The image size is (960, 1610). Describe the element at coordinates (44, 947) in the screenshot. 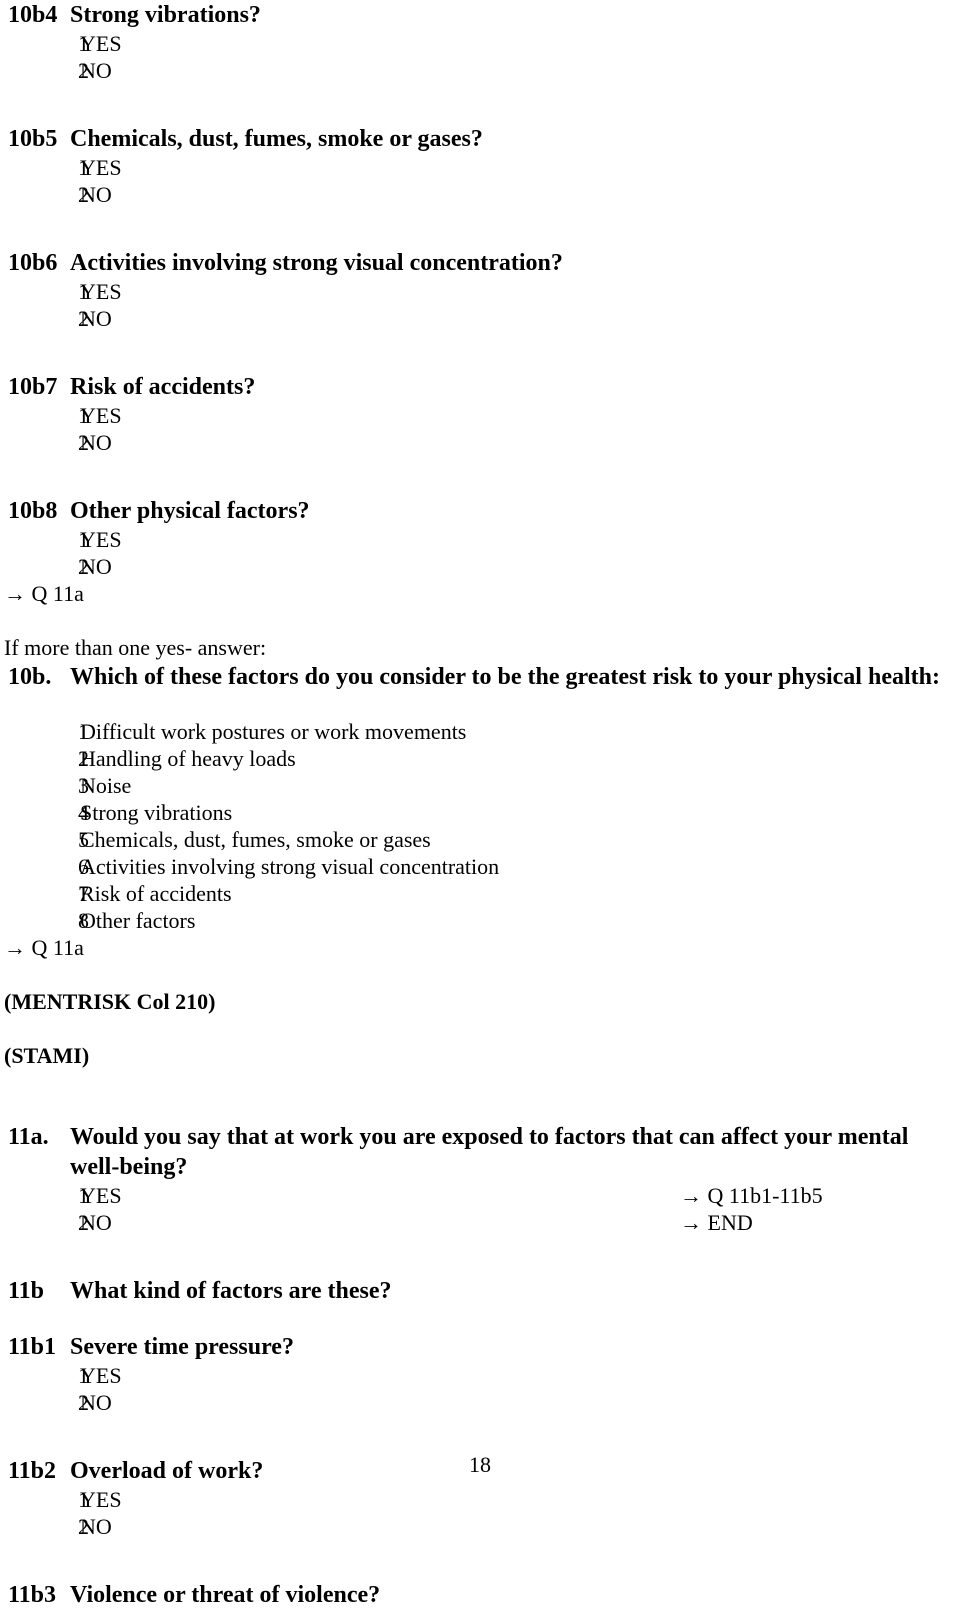

I see `routing-arrow-q11a-after-list: → Q 11a` at that location.